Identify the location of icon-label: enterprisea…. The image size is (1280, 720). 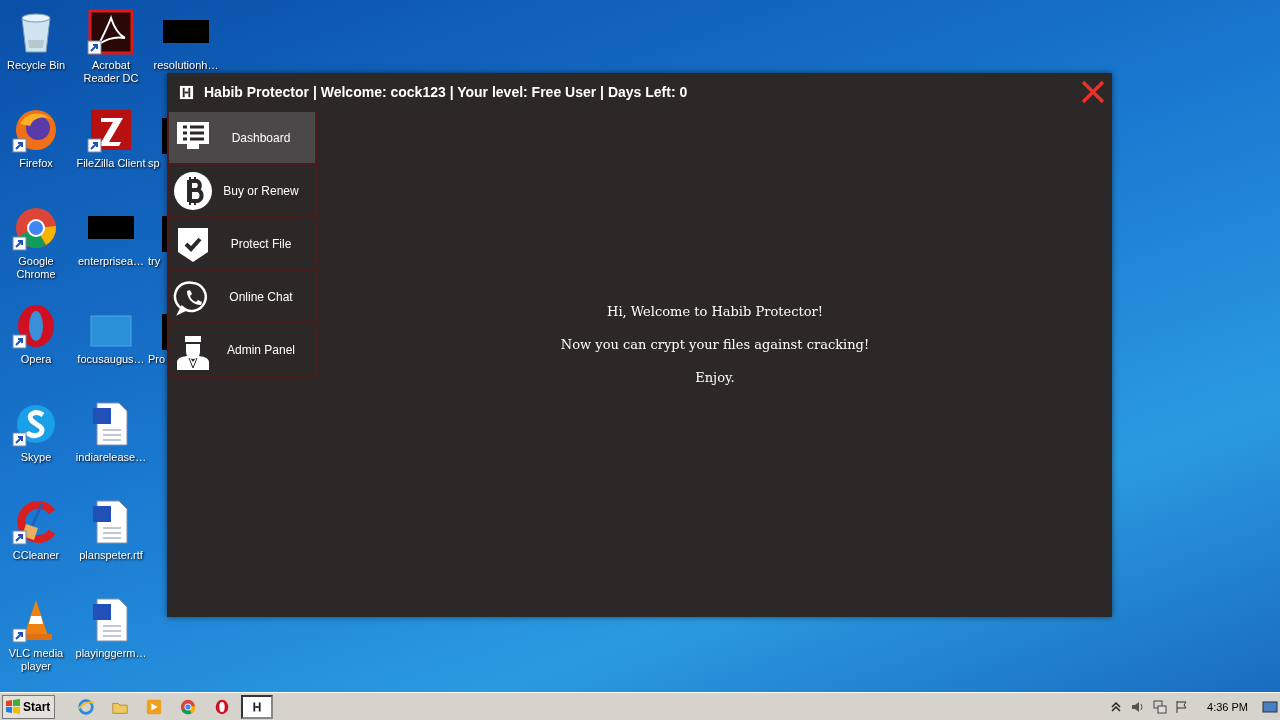
(110, 261).